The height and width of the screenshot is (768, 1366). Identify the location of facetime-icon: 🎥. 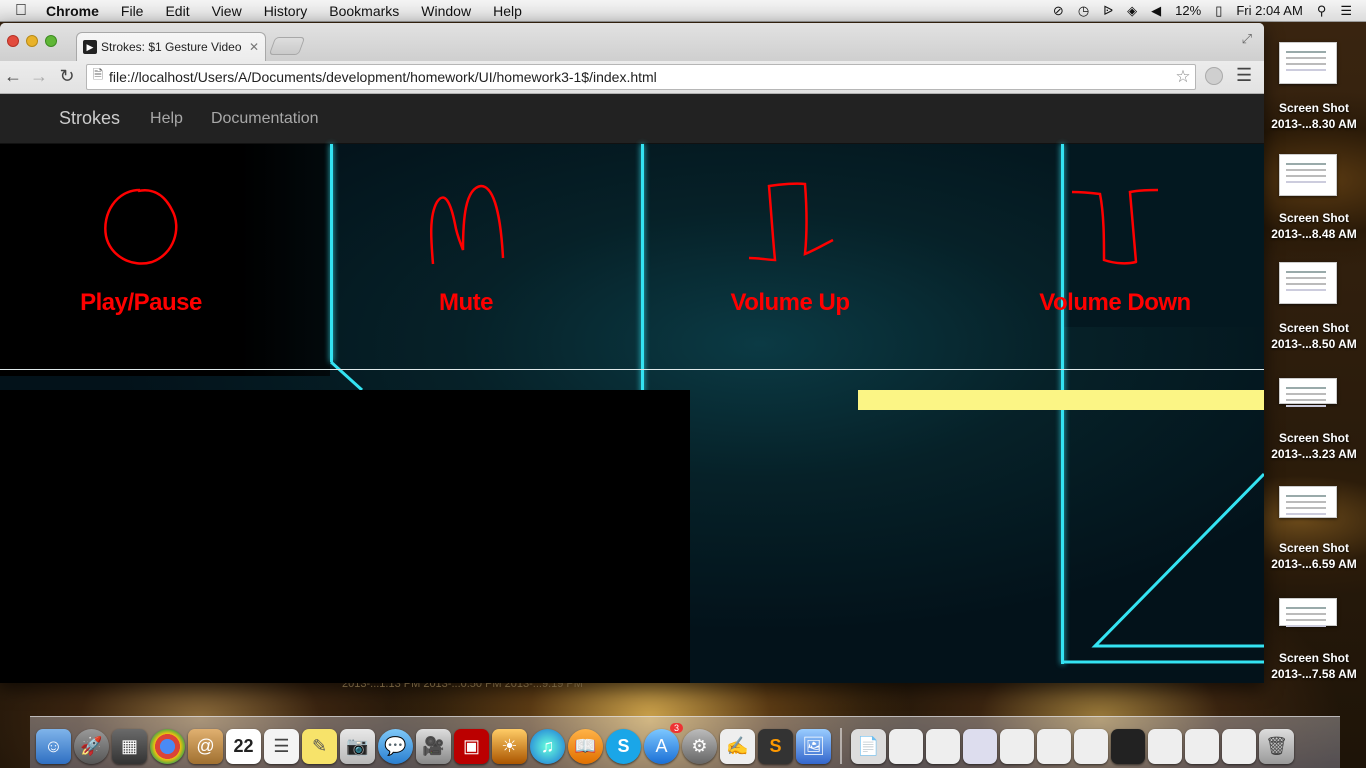
(433, 746).